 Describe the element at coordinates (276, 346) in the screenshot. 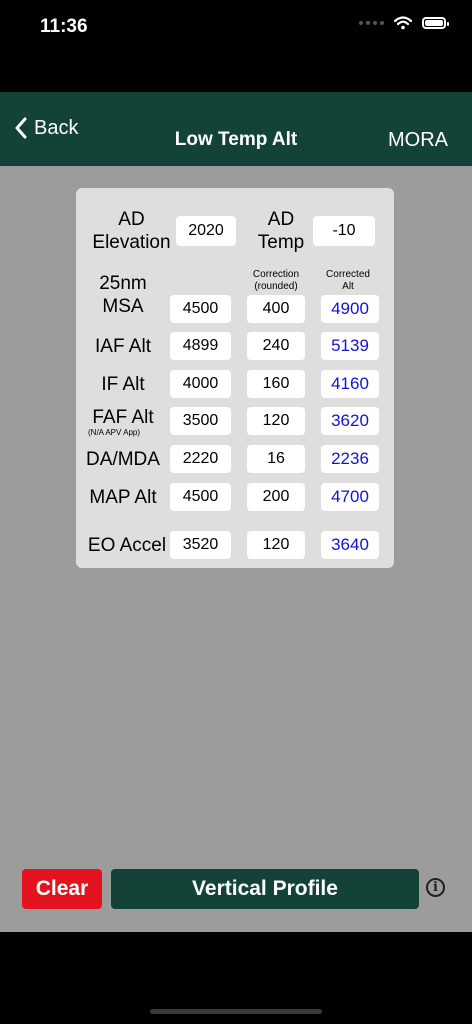

I see `iaf-correction-value: 240` at that location.